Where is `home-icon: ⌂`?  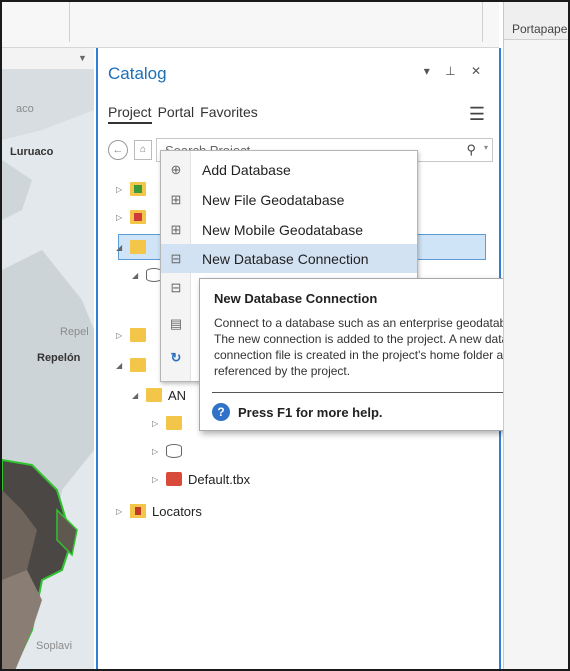 home-icon: ⌂ is located at coordinates (143, 150).